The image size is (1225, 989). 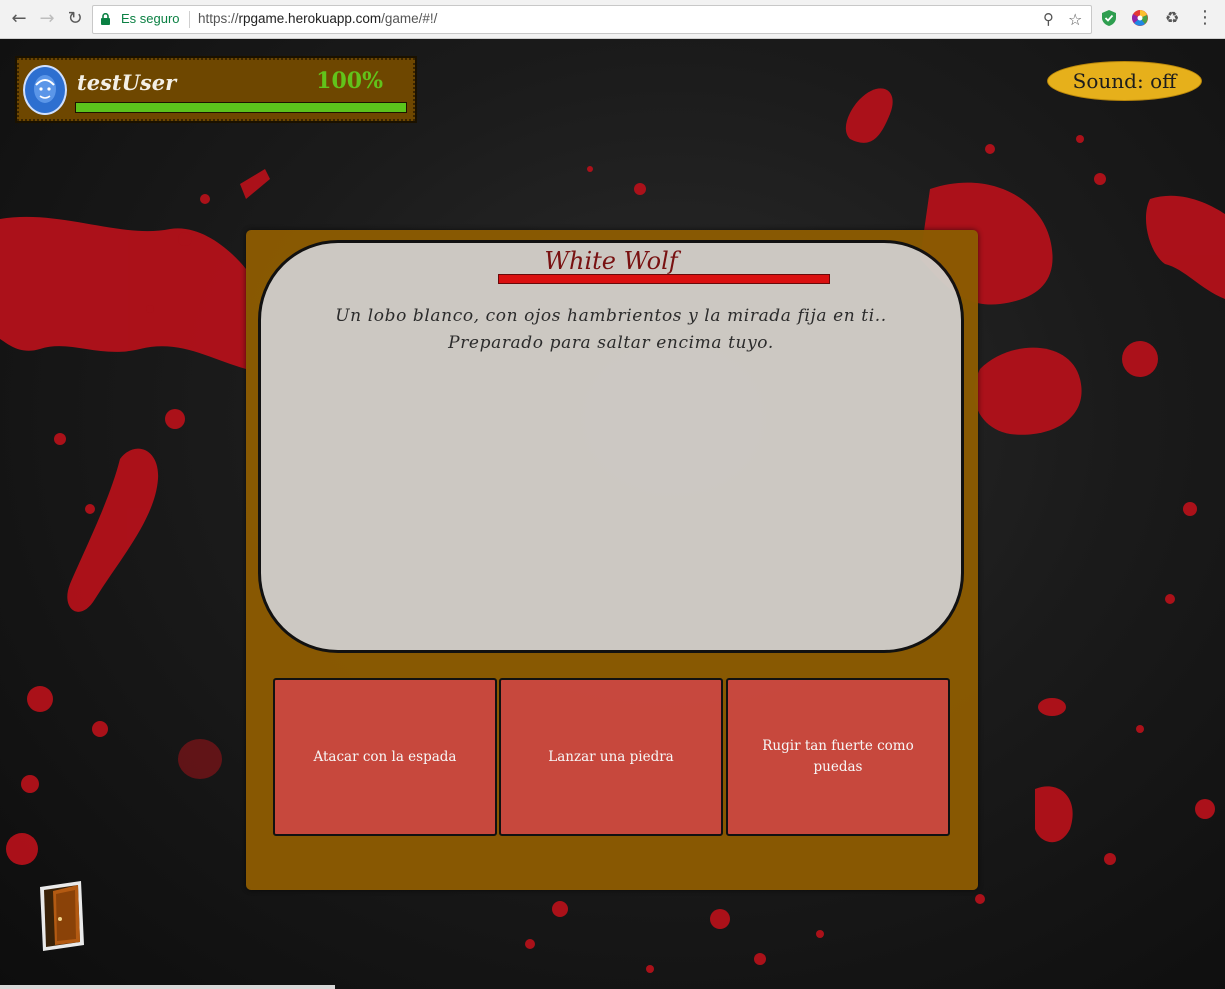 What do you see at coordinates (189, 19) in the screenshot?
I see `address-separator` at bounding box center [189, 19].